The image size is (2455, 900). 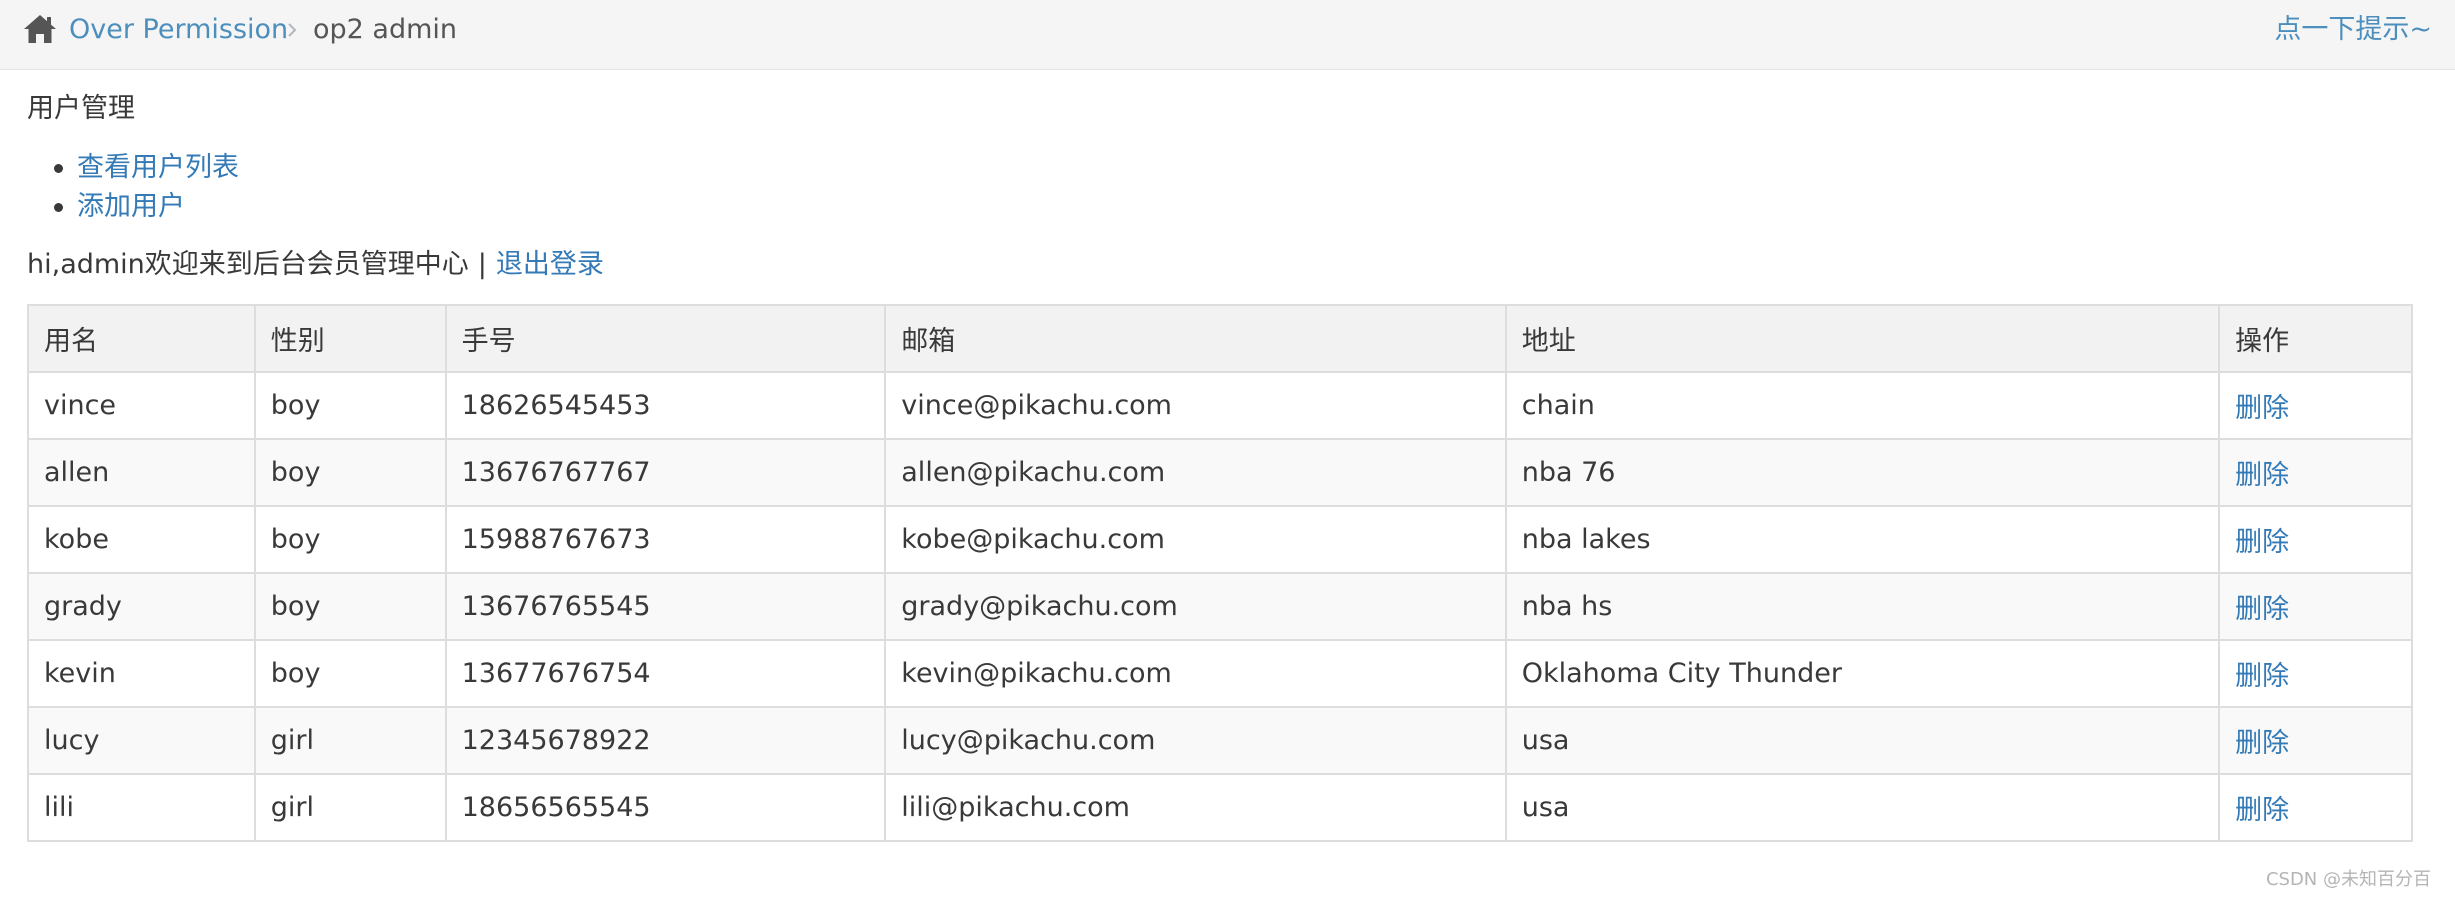 What do you see at coordinates (141, 539) in the screenshot?
I see `cell-name: kobe` at bounding box center [141, 539].